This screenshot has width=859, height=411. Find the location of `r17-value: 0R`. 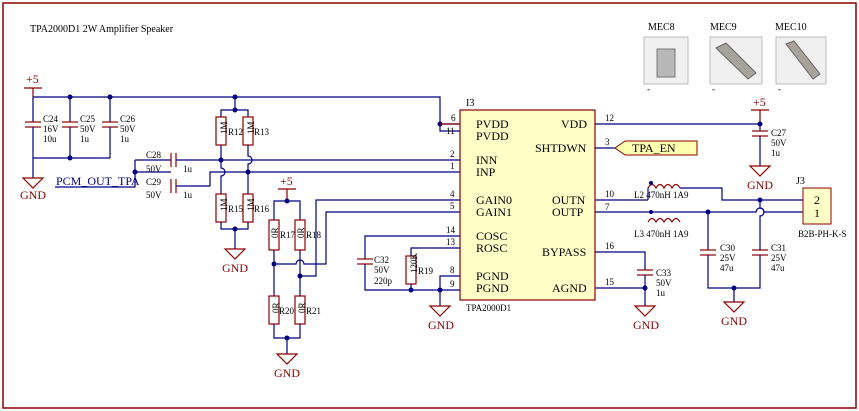

r17-value: 0R is located at coordinates (275, 232).